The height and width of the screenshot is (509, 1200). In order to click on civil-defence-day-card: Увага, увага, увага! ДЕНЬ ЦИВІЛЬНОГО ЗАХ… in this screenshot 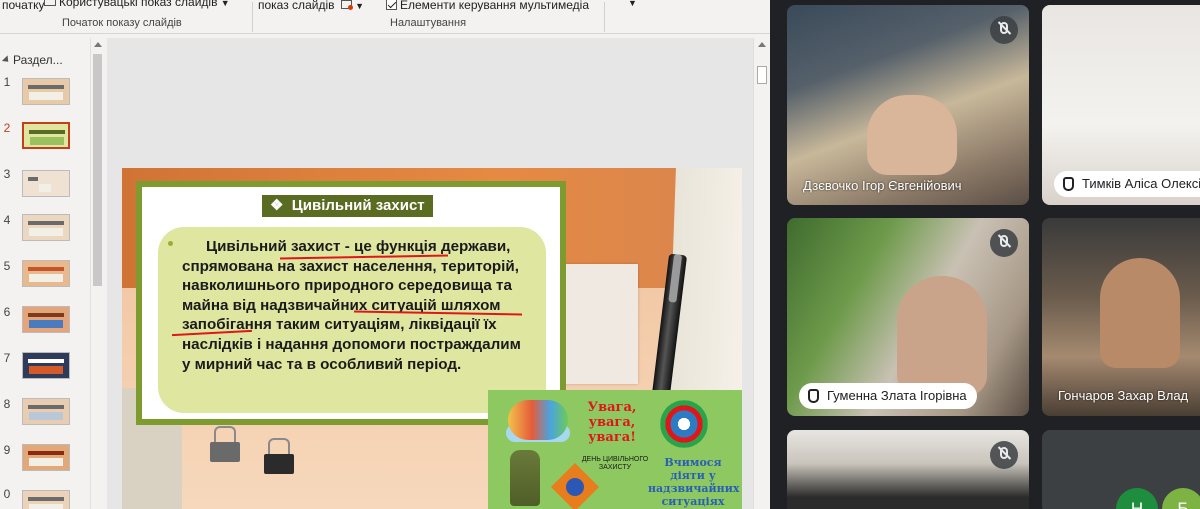, I will do `click(615, 449)`.